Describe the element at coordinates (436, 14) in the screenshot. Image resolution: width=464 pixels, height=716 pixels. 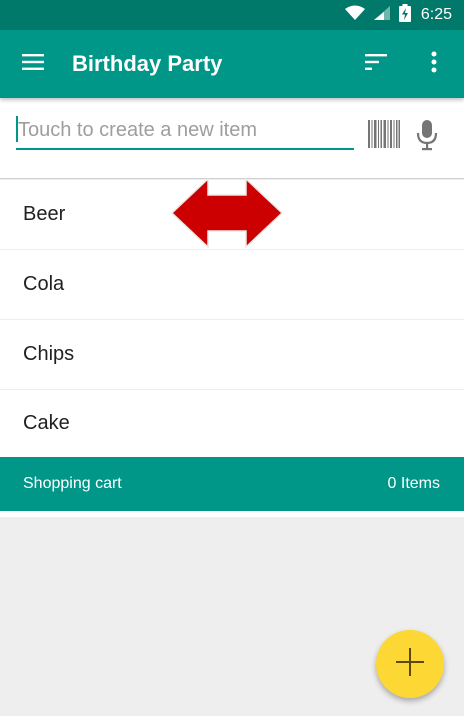
I see `status-time: 6:25` at that location.